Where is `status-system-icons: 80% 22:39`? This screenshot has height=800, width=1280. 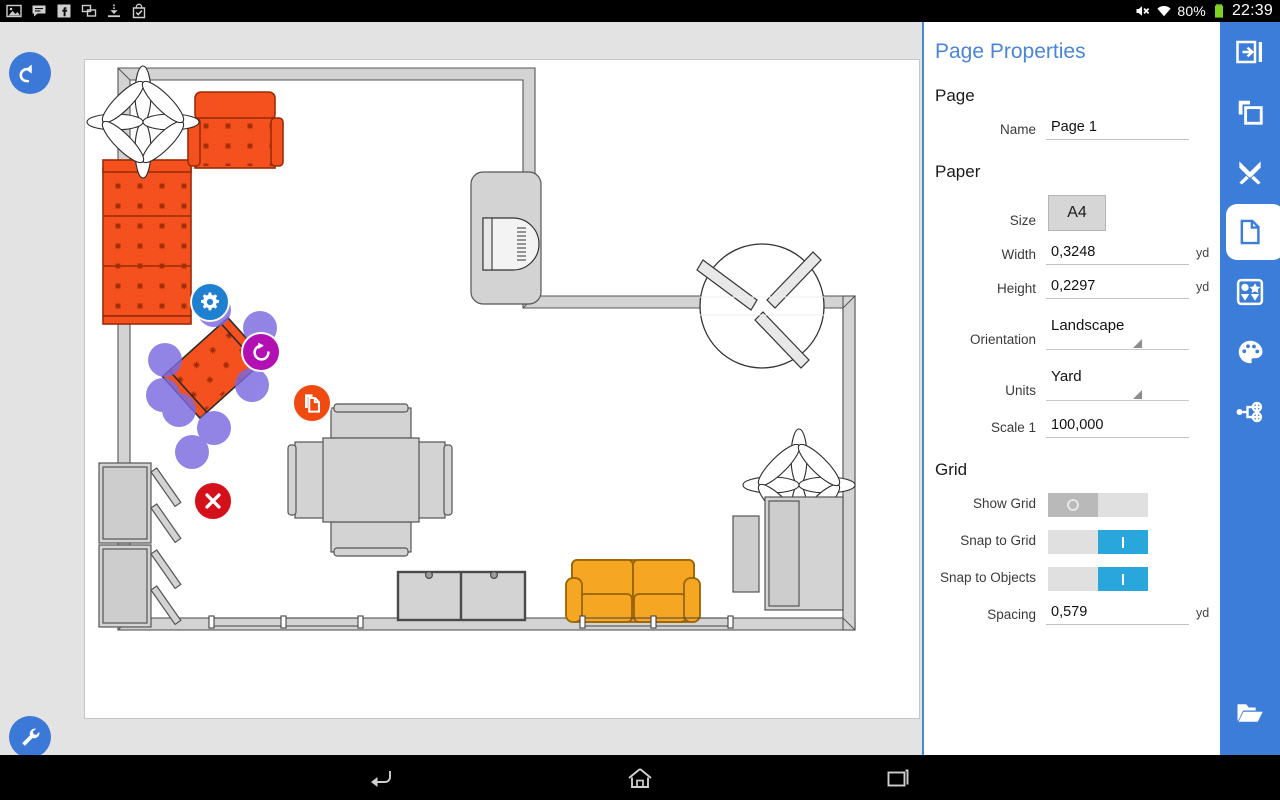
status-system-icons: 80% 22:39 is located at coordinates (1207, 11).